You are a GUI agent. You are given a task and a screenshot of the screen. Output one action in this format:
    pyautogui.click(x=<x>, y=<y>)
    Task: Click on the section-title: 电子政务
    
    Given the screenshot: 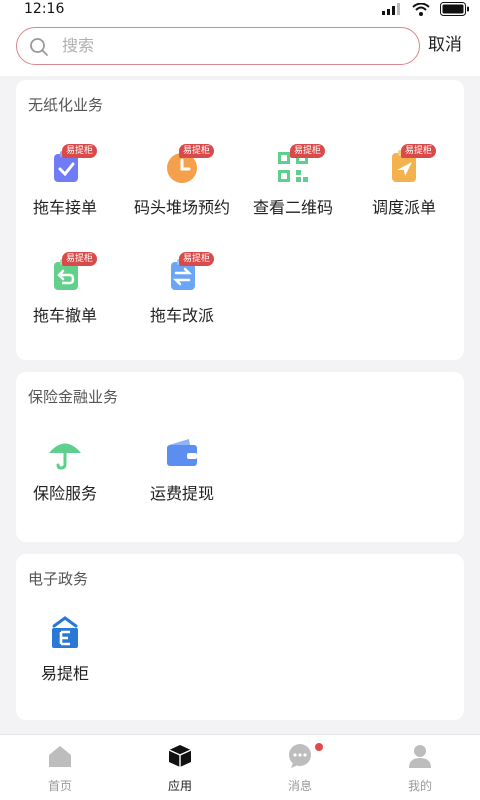 What is the action you would take?
    pyautogui.click(x=58, y=579)
    